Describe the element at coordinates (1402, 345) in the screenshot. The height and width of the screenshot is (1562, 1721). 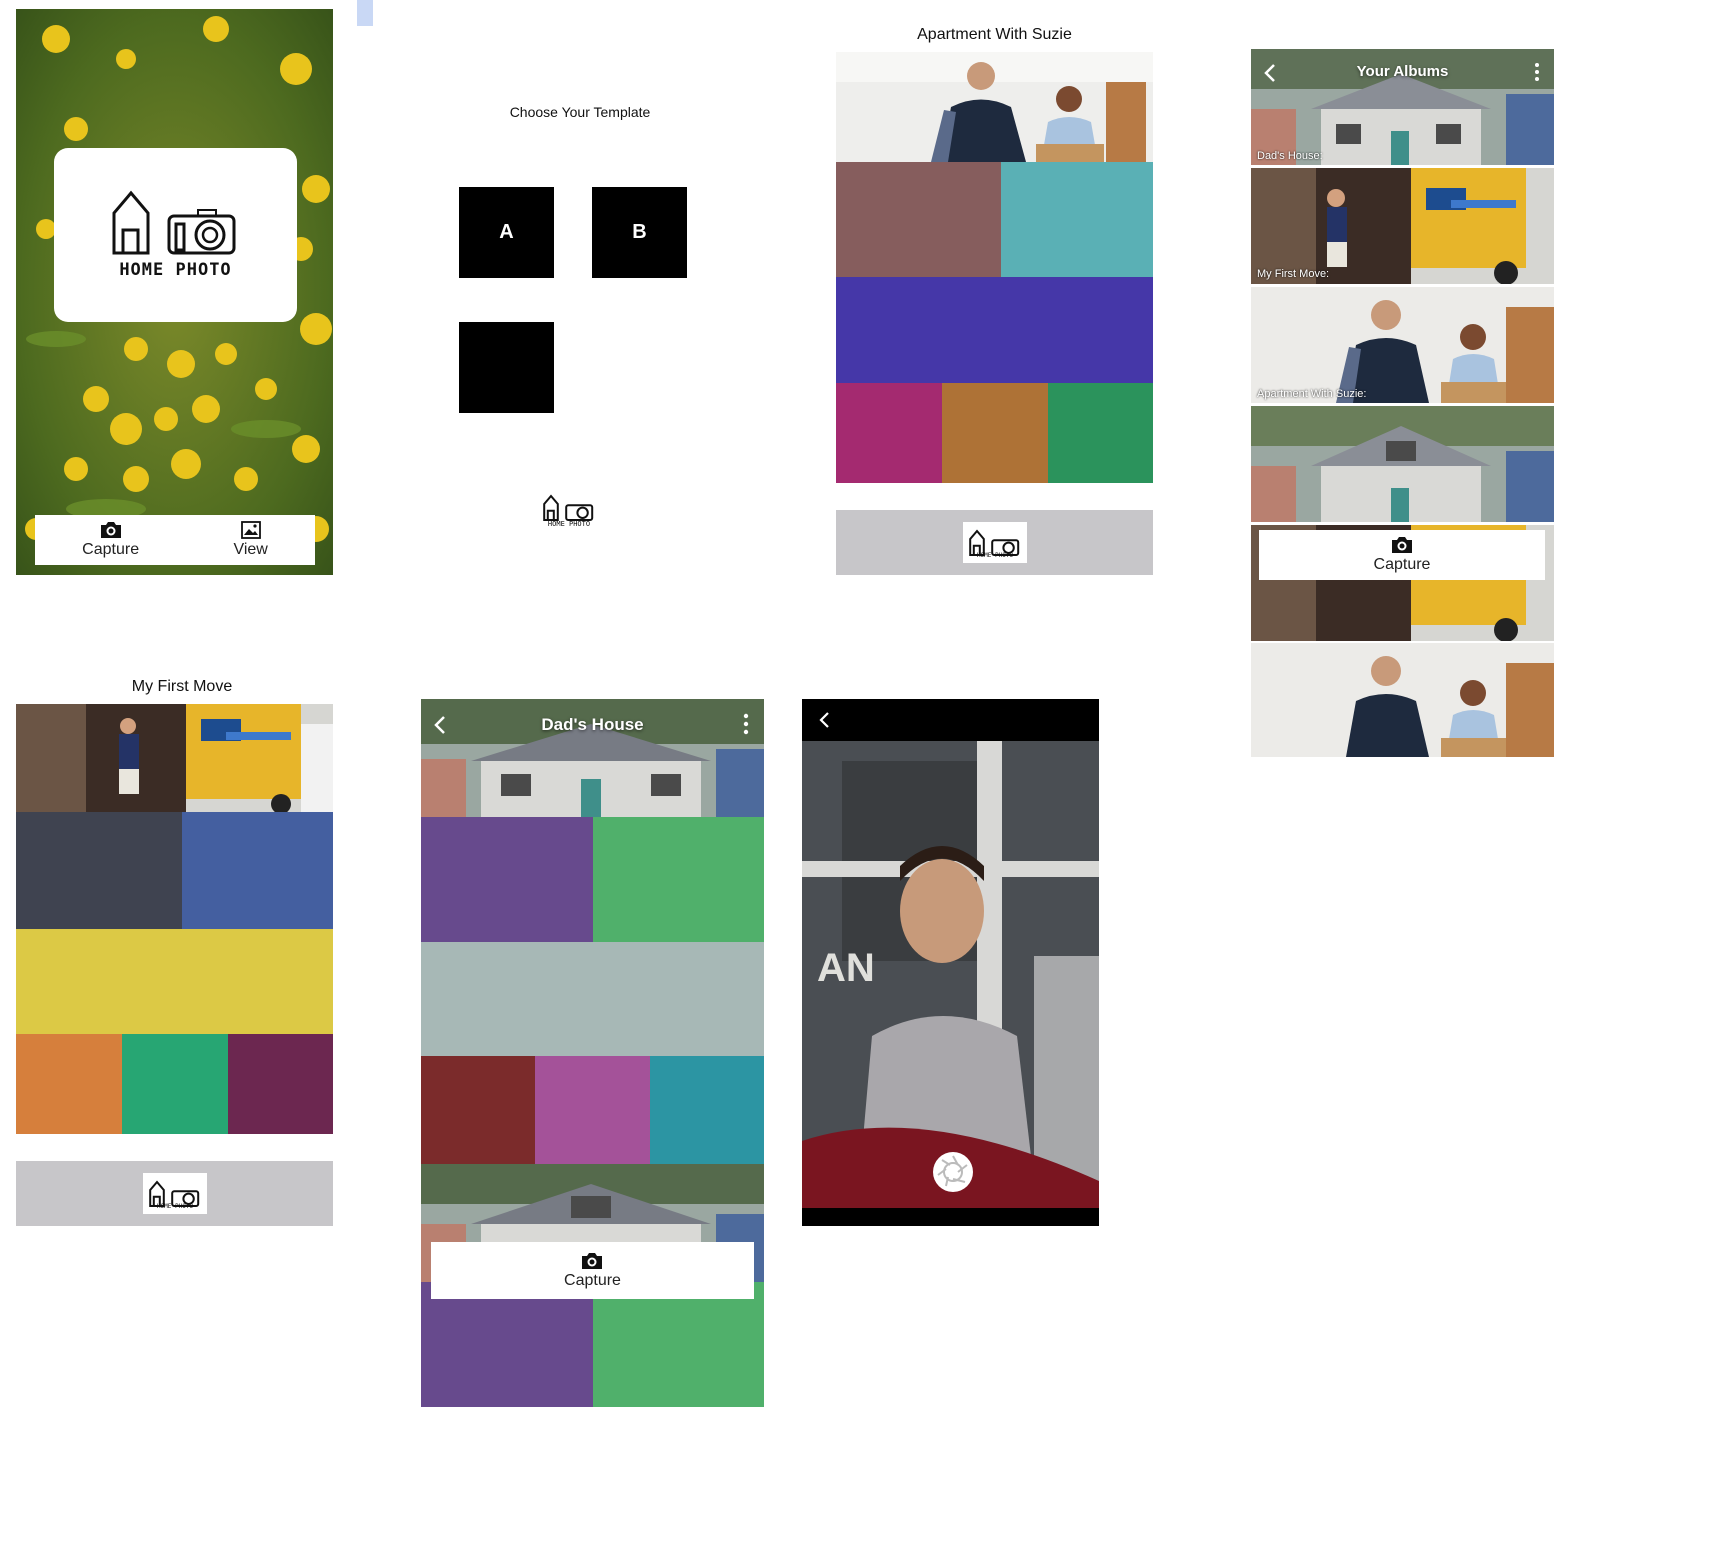
I see `album-thumb-suzie` at that location.